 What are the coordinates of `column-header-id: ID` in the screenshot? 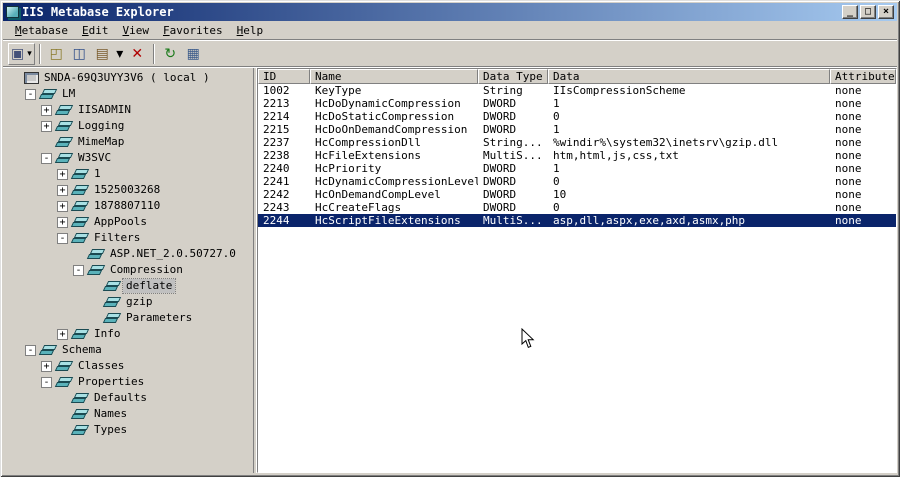 It's located at (284, 76).